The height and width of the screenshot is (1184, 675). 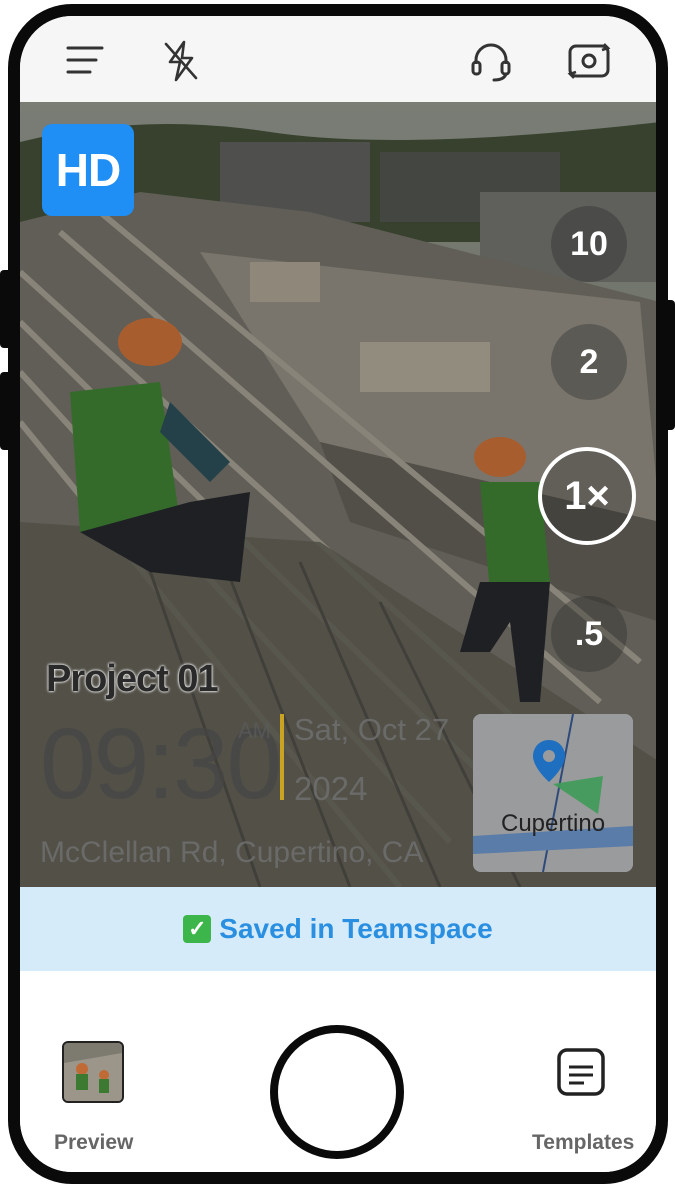 What do you see at coordinates (589, 634) in the screenshot?
I see `zoom-half-button: .5` at bounding box center [589, 634].